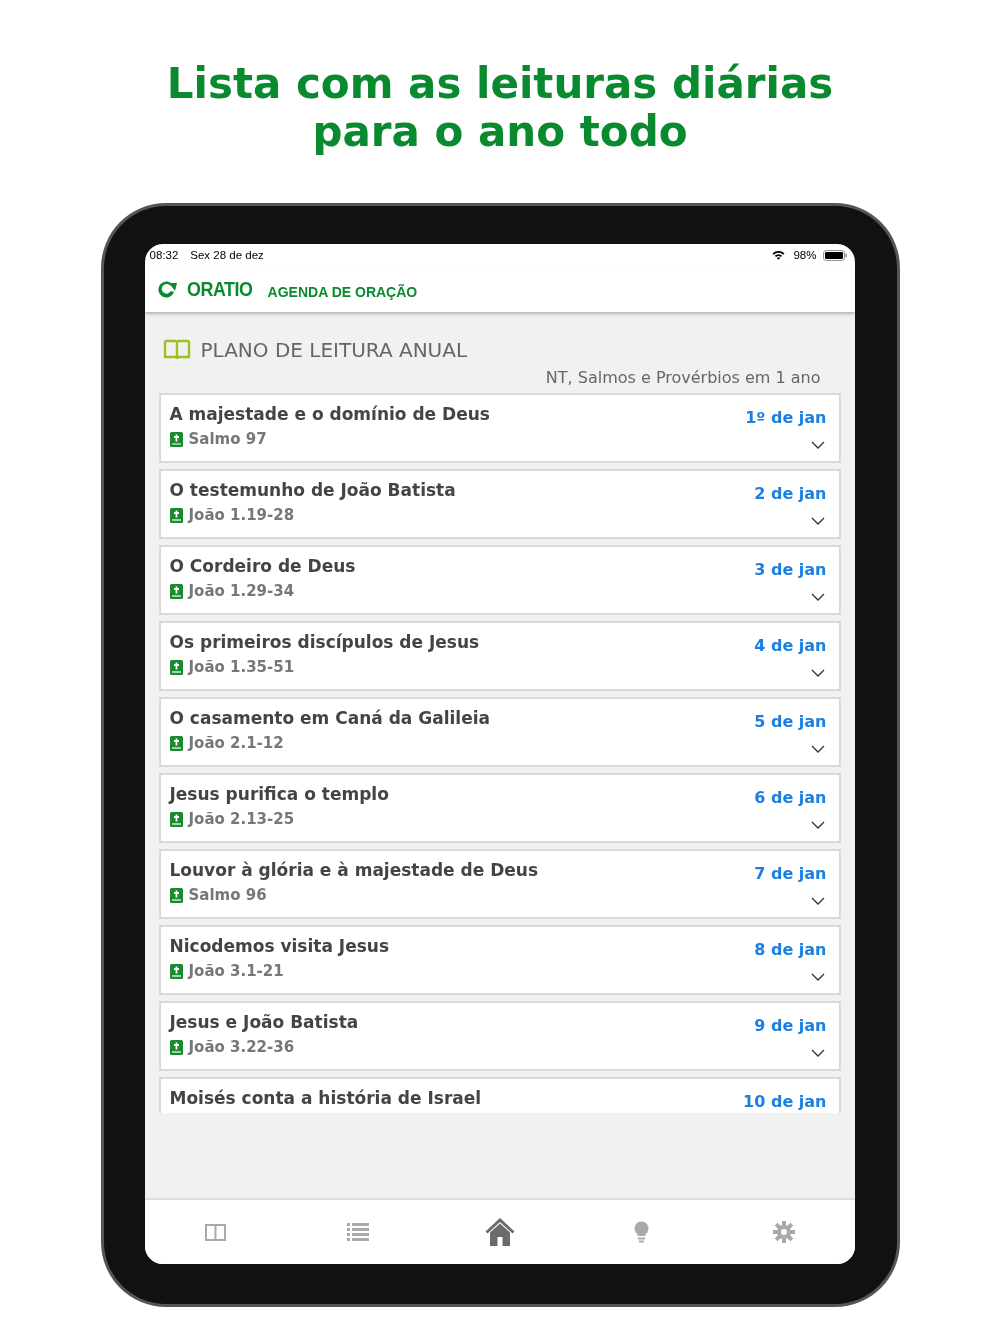 The height and width of the screenshot is (1334, 1000). I want to click on reading-card: O Cordeiro de Deus João 1.29-34 3 de jan, so click(499, 580).